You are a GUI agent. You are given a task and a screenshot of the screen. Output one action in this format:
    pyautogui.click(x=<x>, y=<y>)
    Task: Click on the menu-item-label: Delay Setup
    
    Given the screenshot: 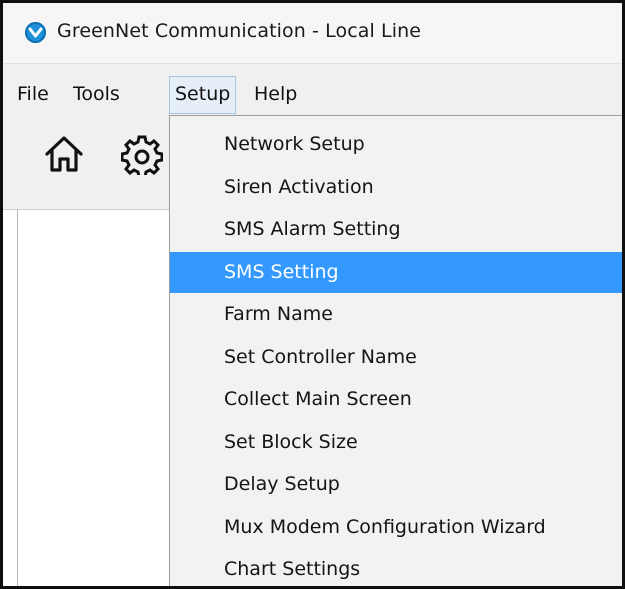 What is the action you would take?
    pyautogui.click(x=282, y=484)
    